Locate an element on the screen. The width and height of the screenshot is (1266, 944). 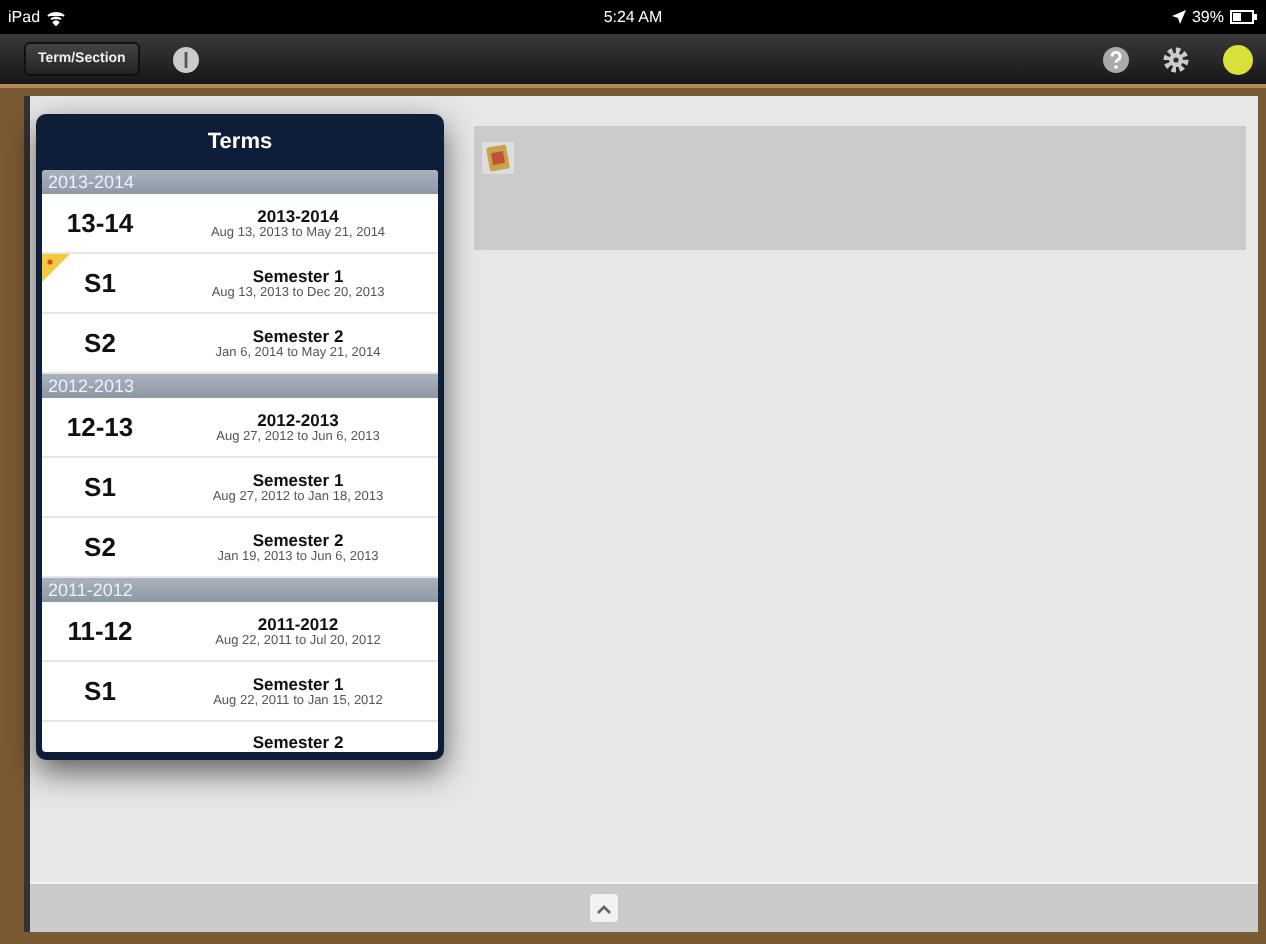
expand-up-button is located at coordinates (604, 908).